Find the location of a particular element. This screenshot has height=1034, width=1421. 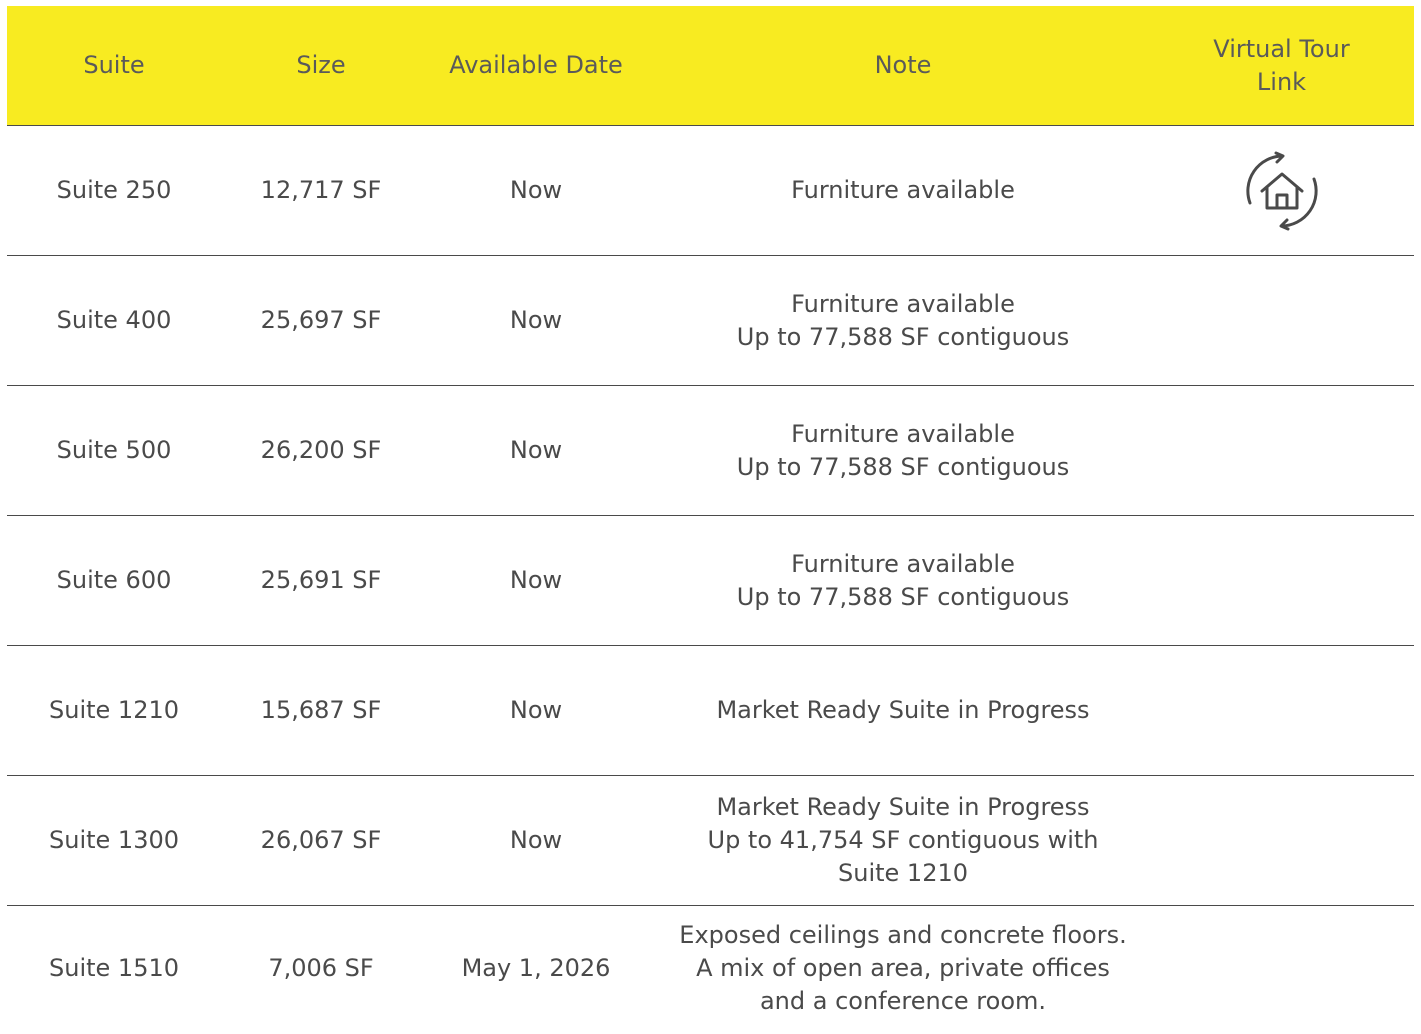

size-cell: 7,006 SF is located at coordinates (321, 967).